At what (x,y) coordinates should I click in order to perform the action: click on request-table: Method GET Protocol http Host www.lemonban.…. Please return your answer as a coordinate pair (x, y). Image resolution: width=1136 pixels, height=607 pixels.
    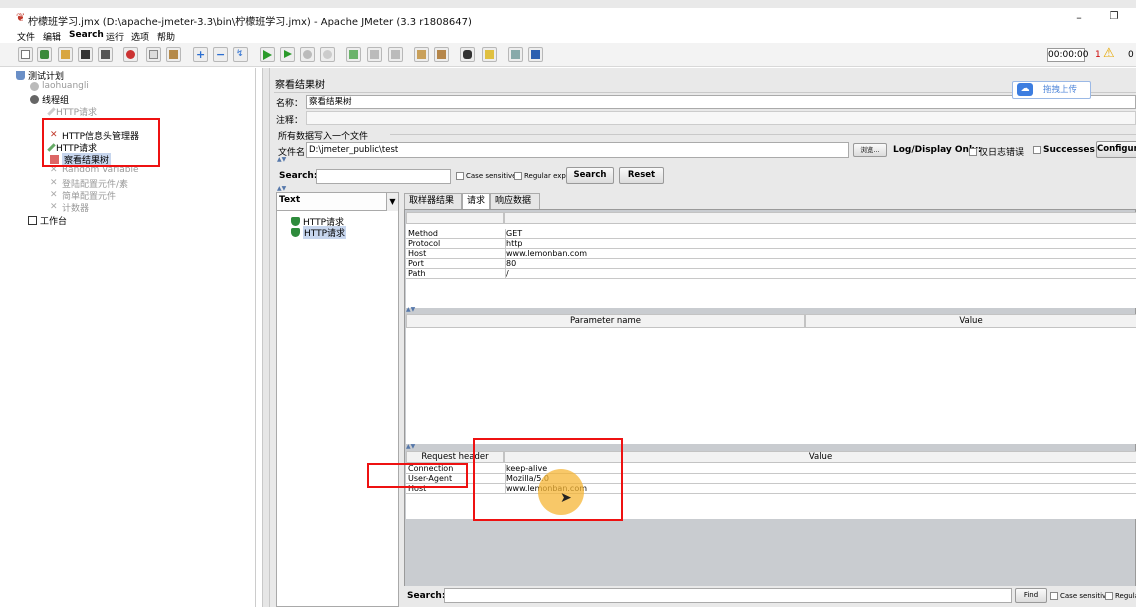
    Looking at the image, I should click on (771, 260).